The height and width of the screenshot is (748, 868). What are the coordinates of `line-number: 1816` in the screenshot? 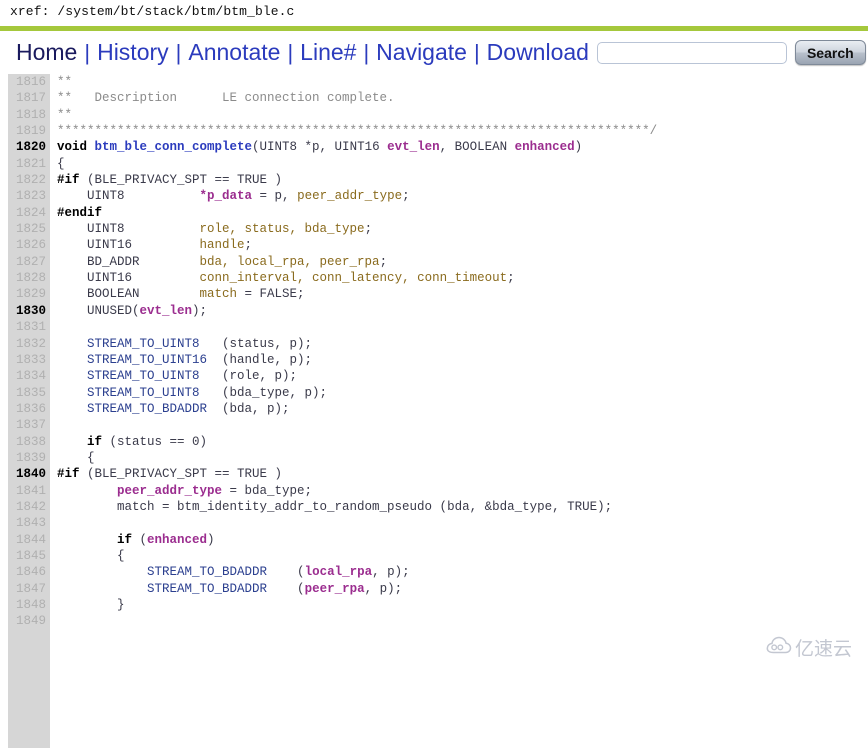 It's located at (29, 82).